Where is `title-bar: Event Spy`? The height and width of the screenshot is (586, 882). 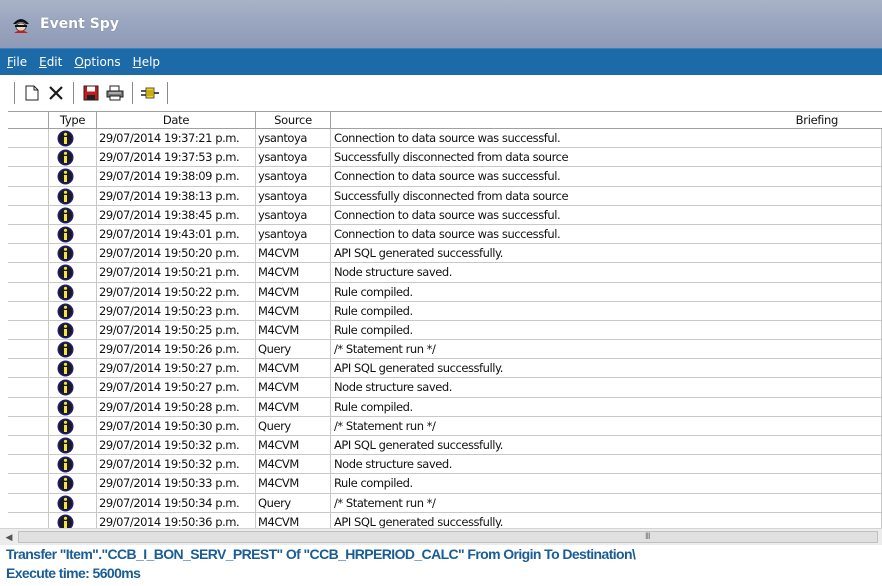 title-bar: Event Spy is located at coordinates (441, 24).